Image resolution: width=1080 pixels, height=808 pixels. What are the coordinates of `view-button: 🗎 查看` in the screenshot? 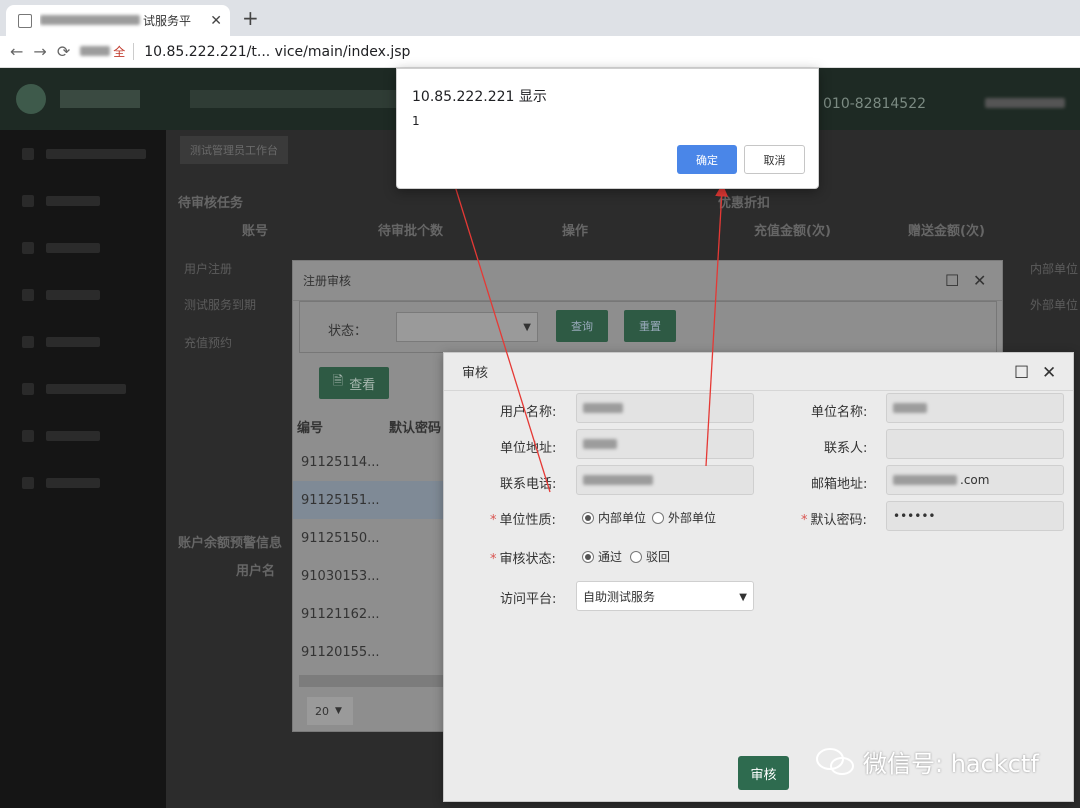 It's located at (354, 383).